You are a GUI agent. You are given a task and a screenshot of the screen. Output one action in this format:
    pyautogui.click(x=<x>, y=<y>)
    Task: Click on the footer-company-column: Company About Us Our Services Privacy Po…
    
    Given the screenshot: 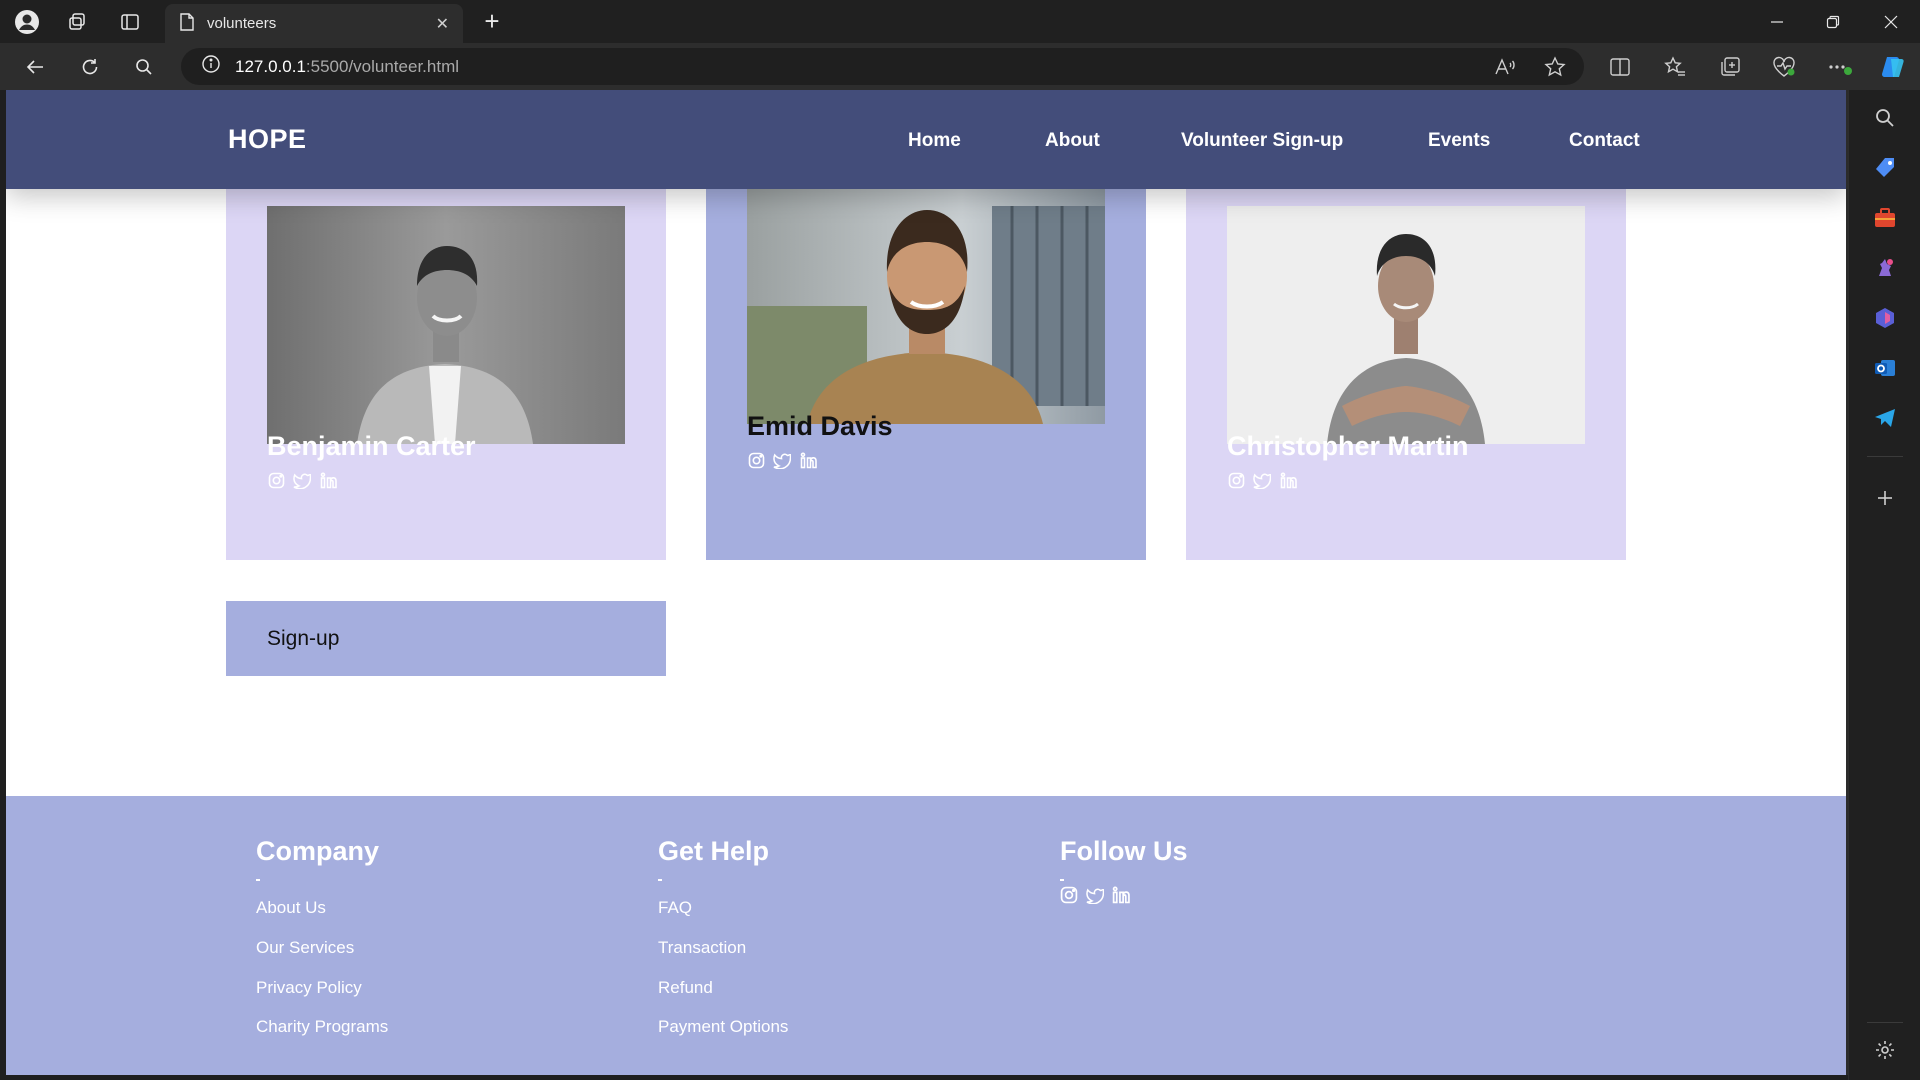 What is the action you would take?
    pyautogui.click(x=322, y=936)
    